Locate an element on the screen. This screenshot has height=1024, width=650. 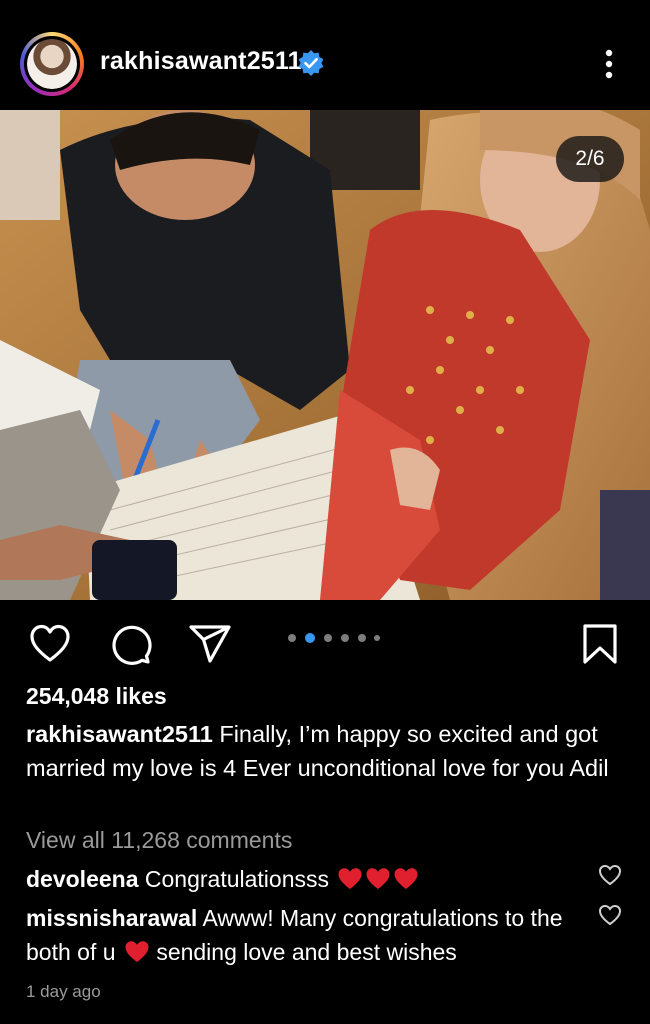
profile-avatar-story-ring is located at coordinates (52, 64).